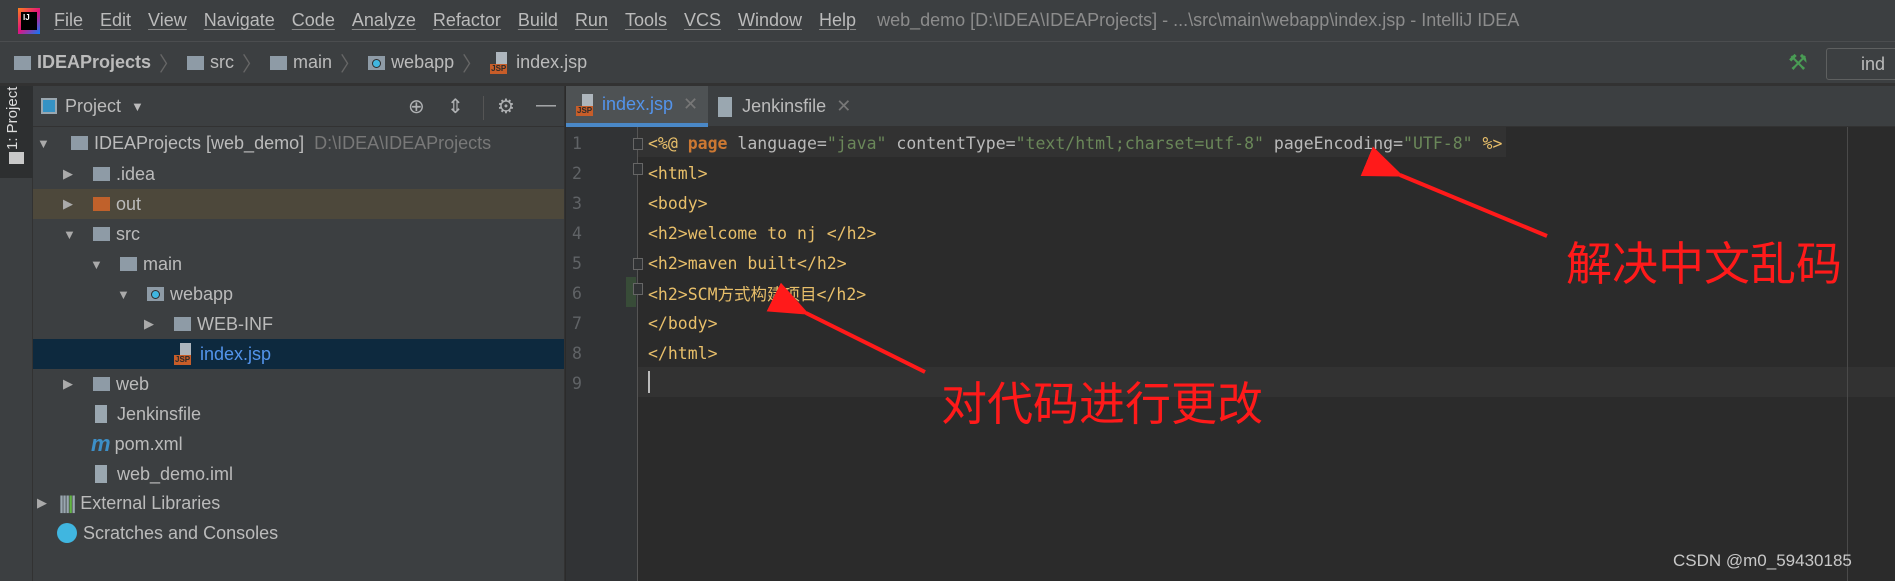 Image resolution: width=1895 pixels, height=581 pixels. What do you see at coordinates (1102, 404) in the screenshot?
I see `annotation-change-note: 对代码进行更改` at bounding box center [1102, 404].